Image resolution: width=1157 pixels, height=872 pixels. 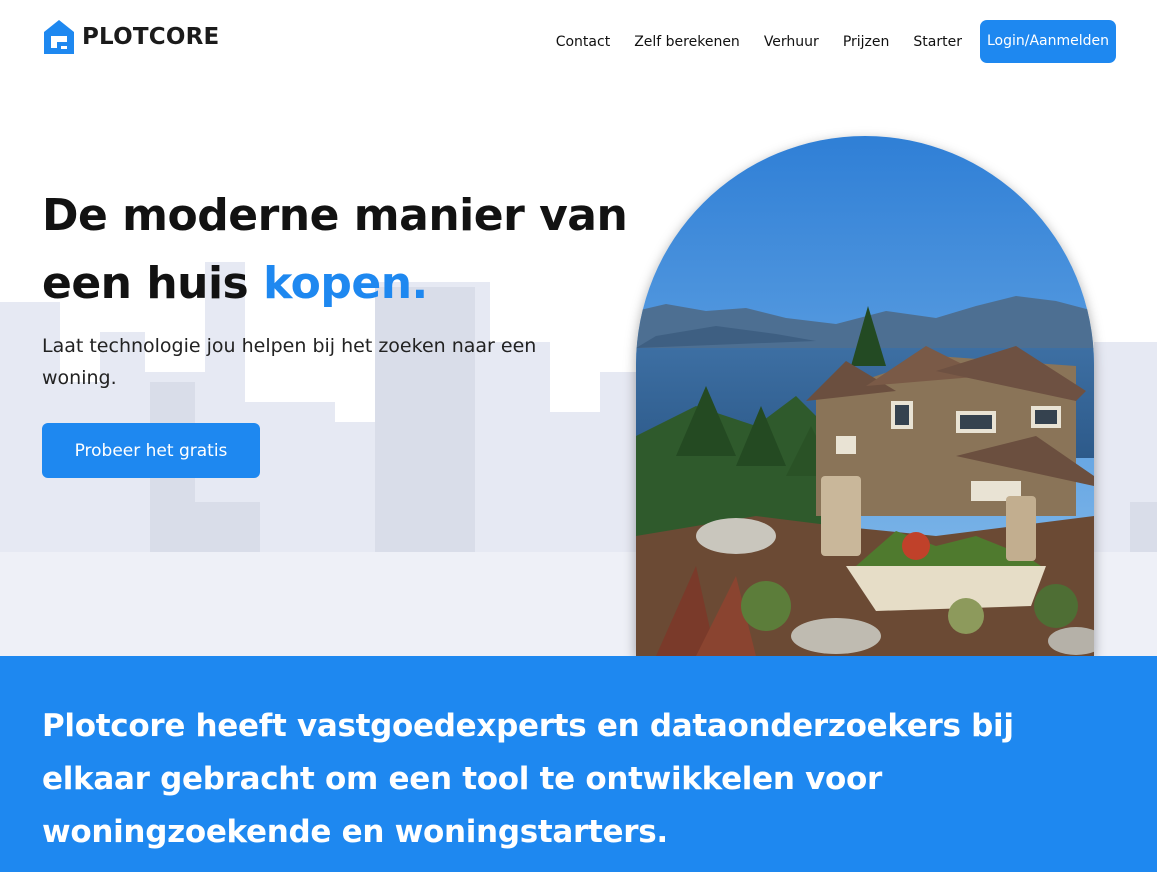 What do you see at coordinates (583, 42) in the screenshot?
I see `nav-item-contact: Contact` at bounding box center [583, 42].